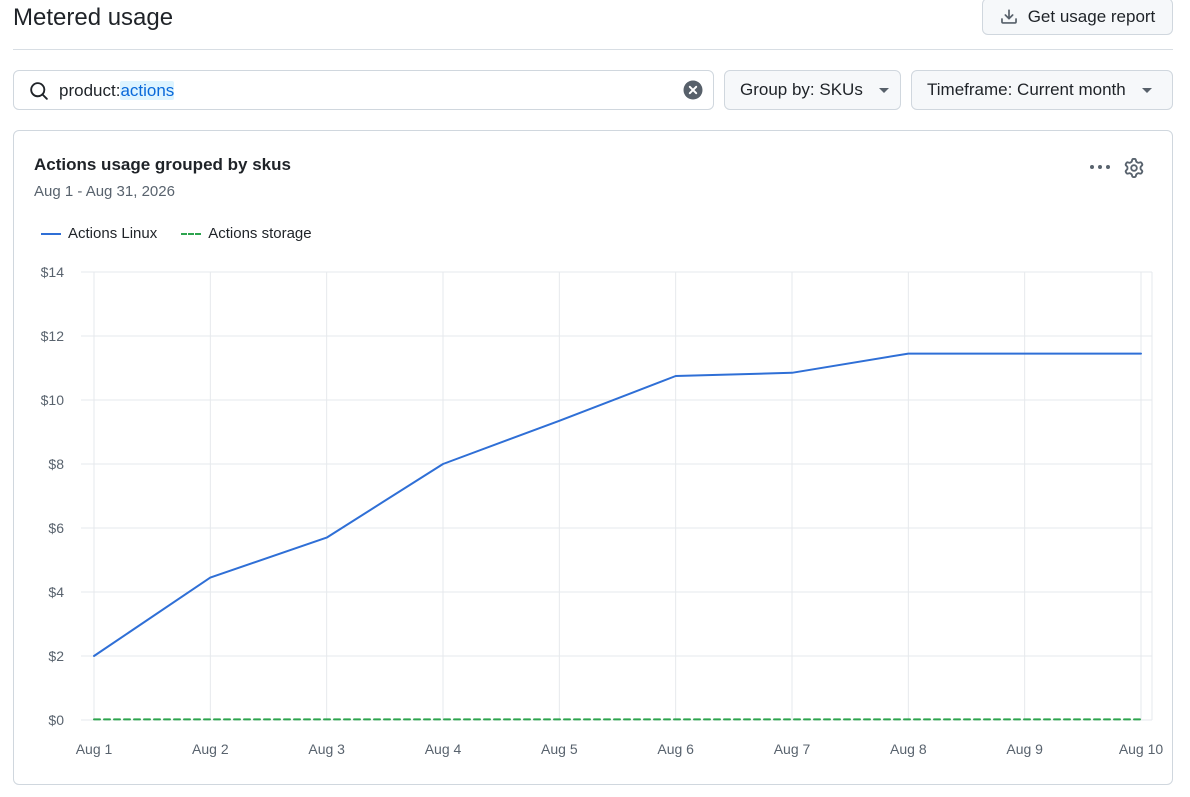 The image size is (1190, 797). I want to click on y-tick-label: $14, so click(53, 272).